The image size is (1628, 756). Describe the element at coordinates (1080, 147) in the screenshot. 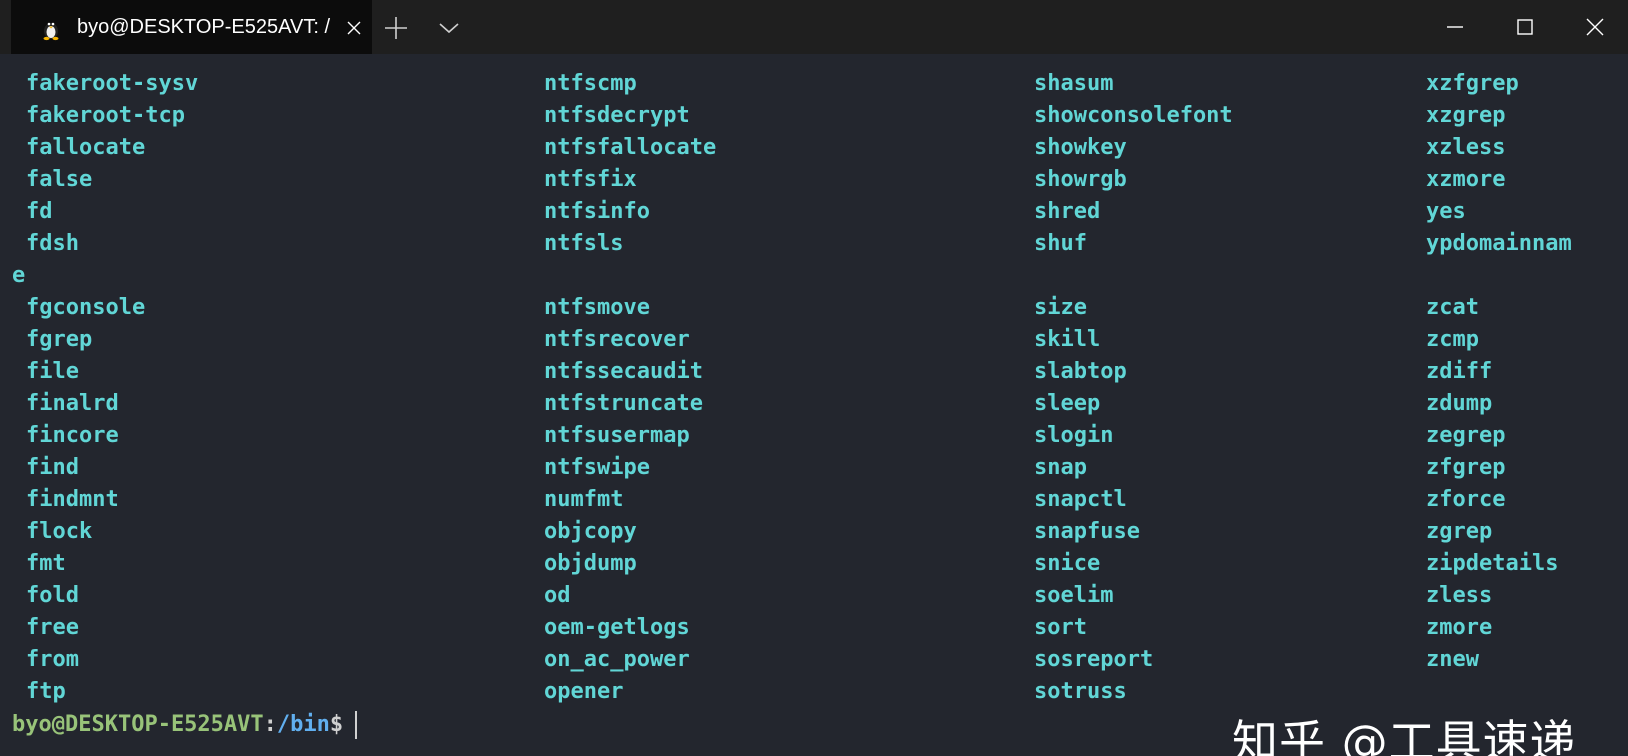

I see `list-item: showkey` at that location.